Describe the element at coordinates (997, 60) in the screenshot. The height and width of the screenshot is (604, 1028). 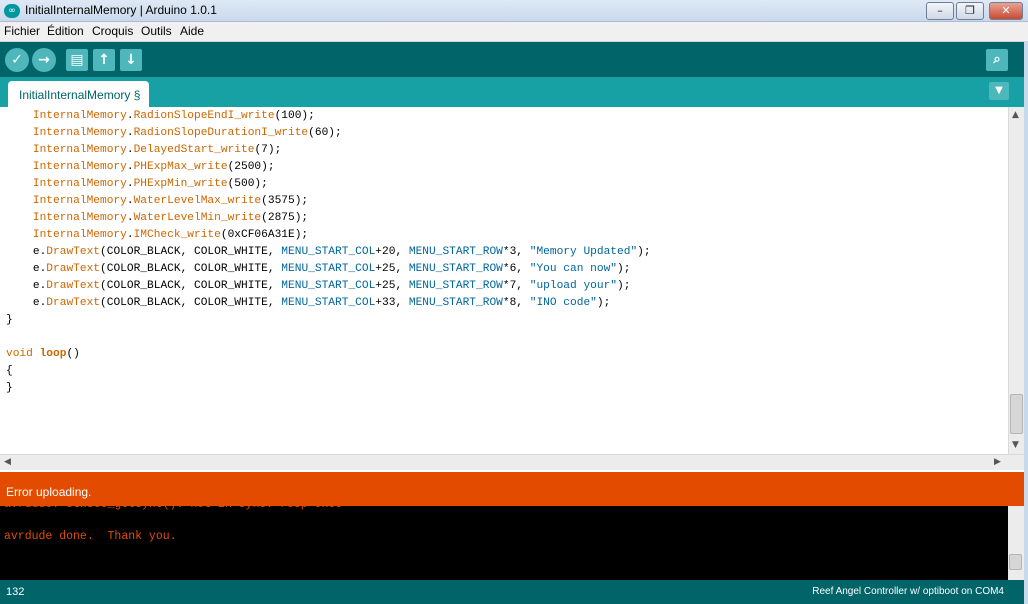
I see `serial-monitor-icon: ⌕` at that location.